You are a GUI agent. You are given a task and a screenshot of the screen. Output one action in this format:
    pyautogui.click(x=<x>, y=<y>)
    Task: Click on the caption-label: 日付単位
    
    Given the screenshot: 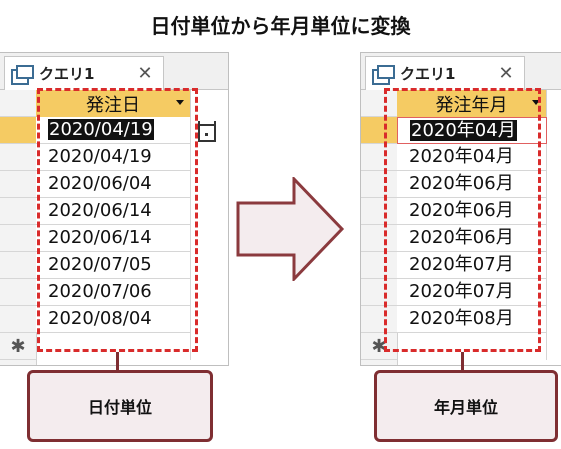 What is the action you would take?
    pyautogui.click(x=119, y=407)
    